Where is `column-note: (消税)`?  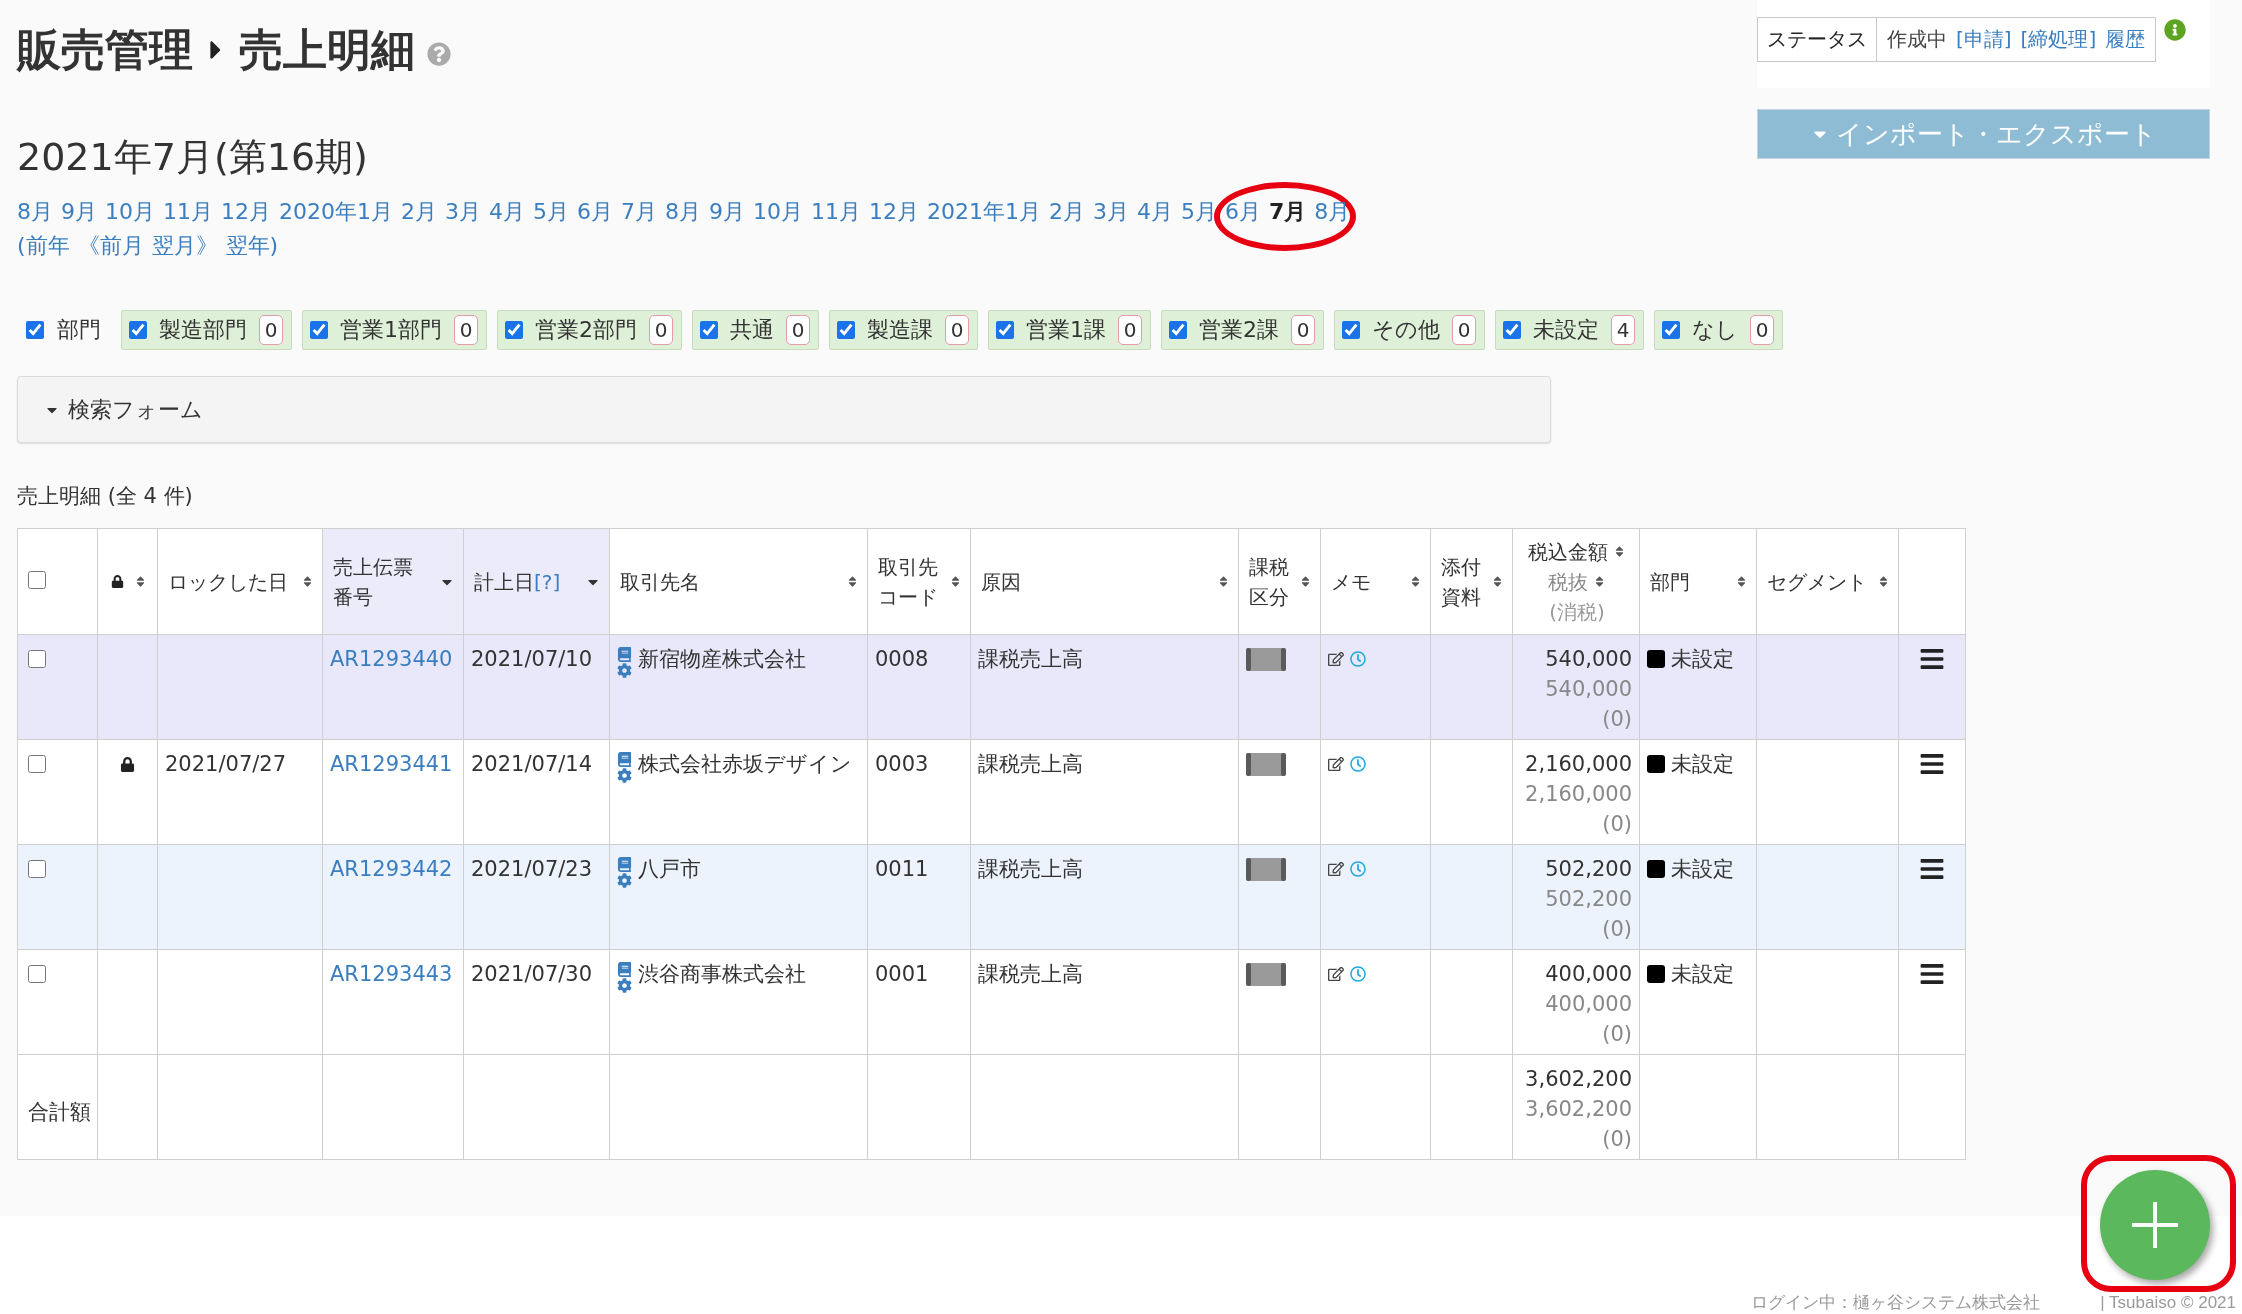
column-note: (消税) is located at coordinates (1577, 612).